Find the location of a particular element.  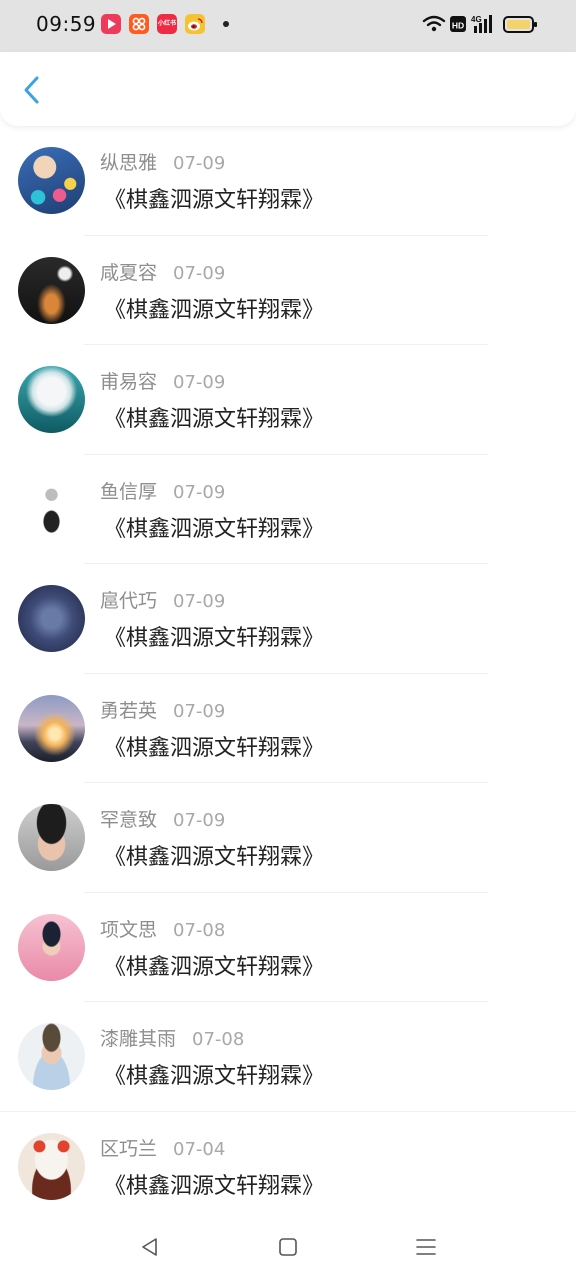

nav-back-button is located at coordinates (150, 1247).